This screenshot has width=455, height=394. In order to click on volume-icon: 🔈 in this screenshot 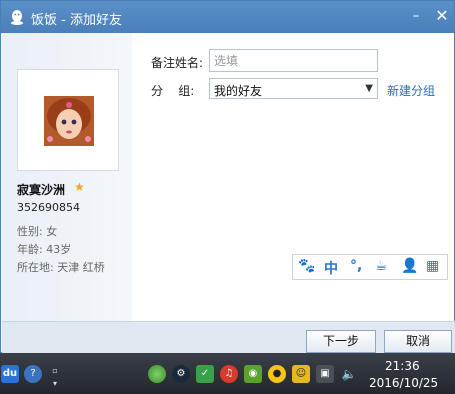, I will do `click(349, 374)`.